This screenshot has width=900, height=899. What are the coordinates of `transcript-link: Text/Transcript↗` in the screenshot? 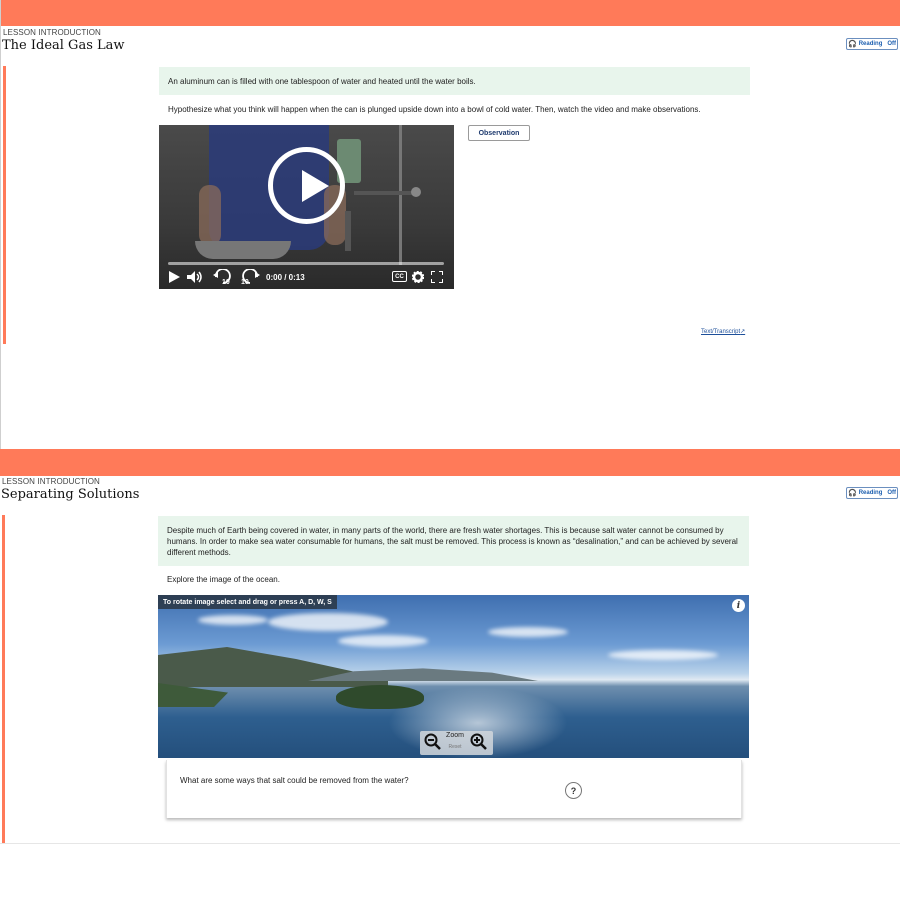 It's located at (723, 331).